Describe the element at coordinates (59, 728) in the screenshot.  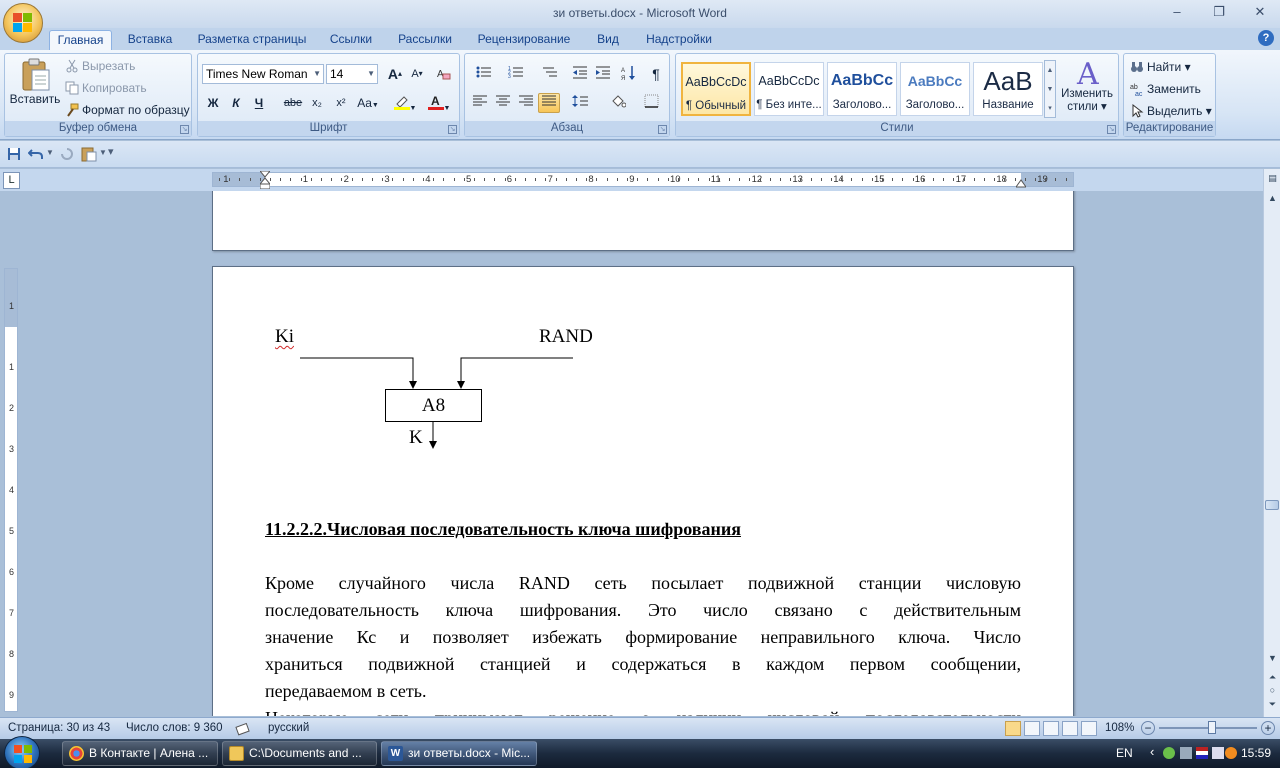
I see `page-count: Страница: 30 из 43` at that location.